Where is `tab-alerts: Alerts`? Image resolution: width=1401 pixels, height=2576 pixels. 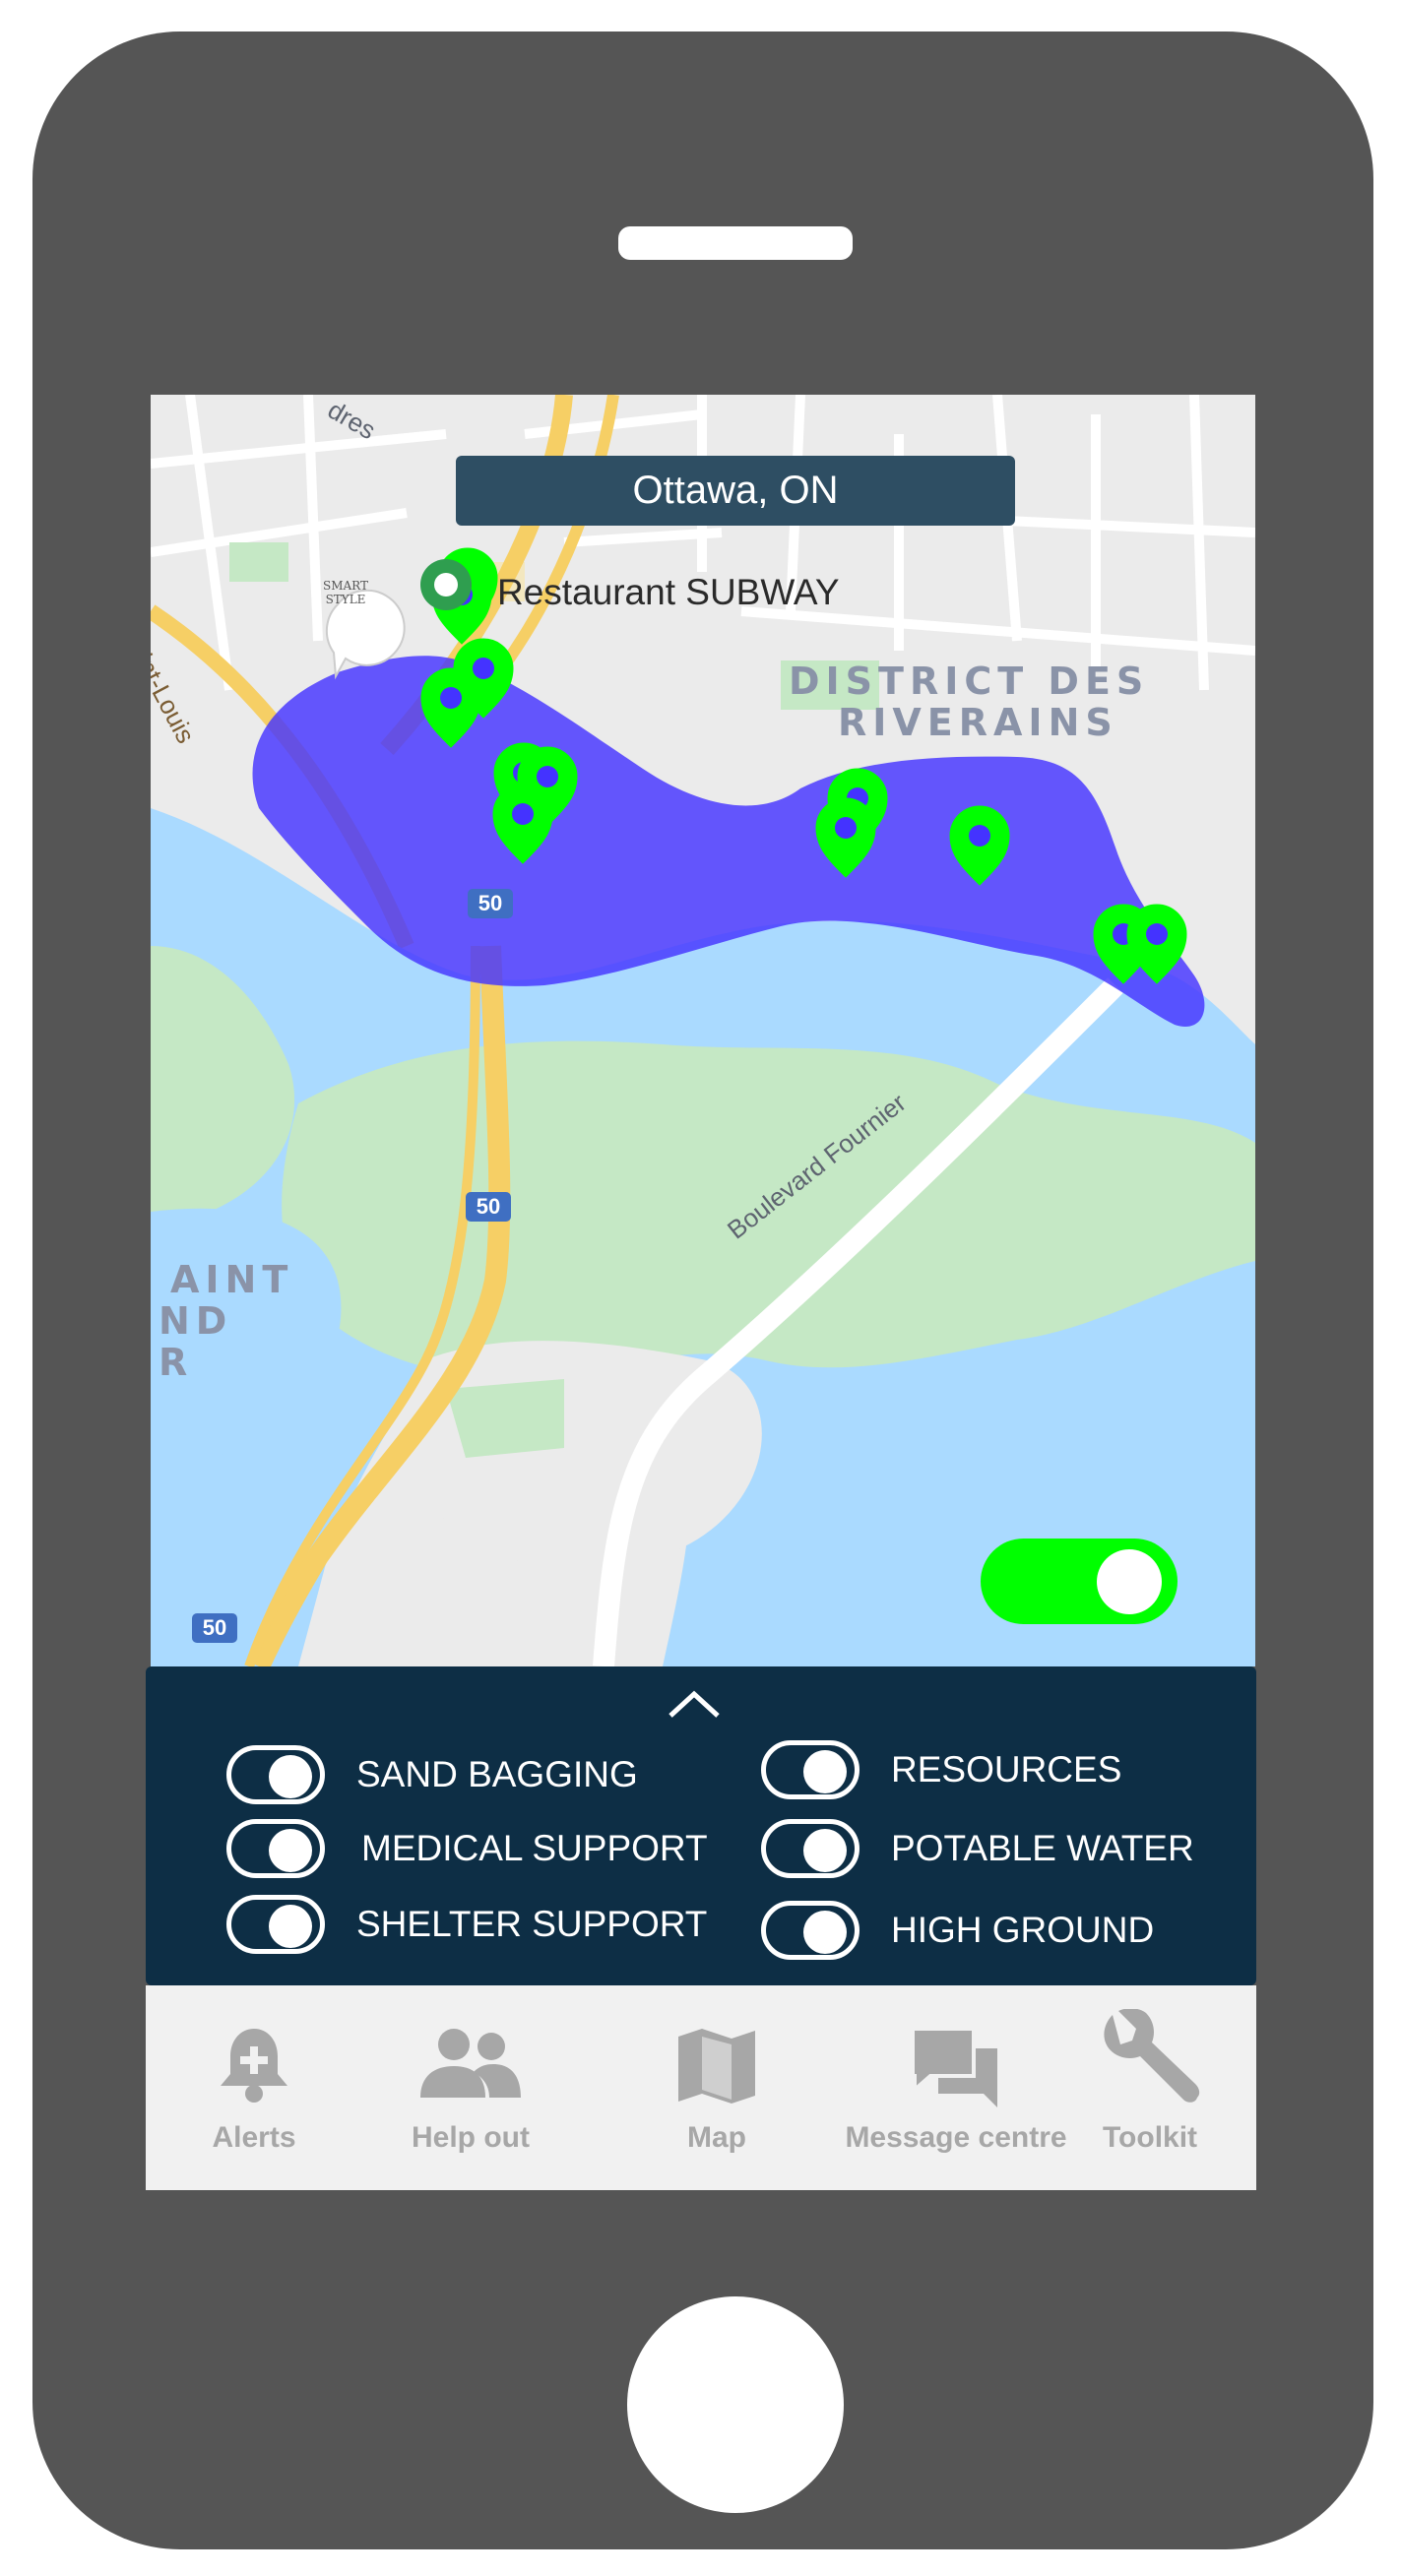 tab-alerts: Alerts is located at coordinates (254, 2087).